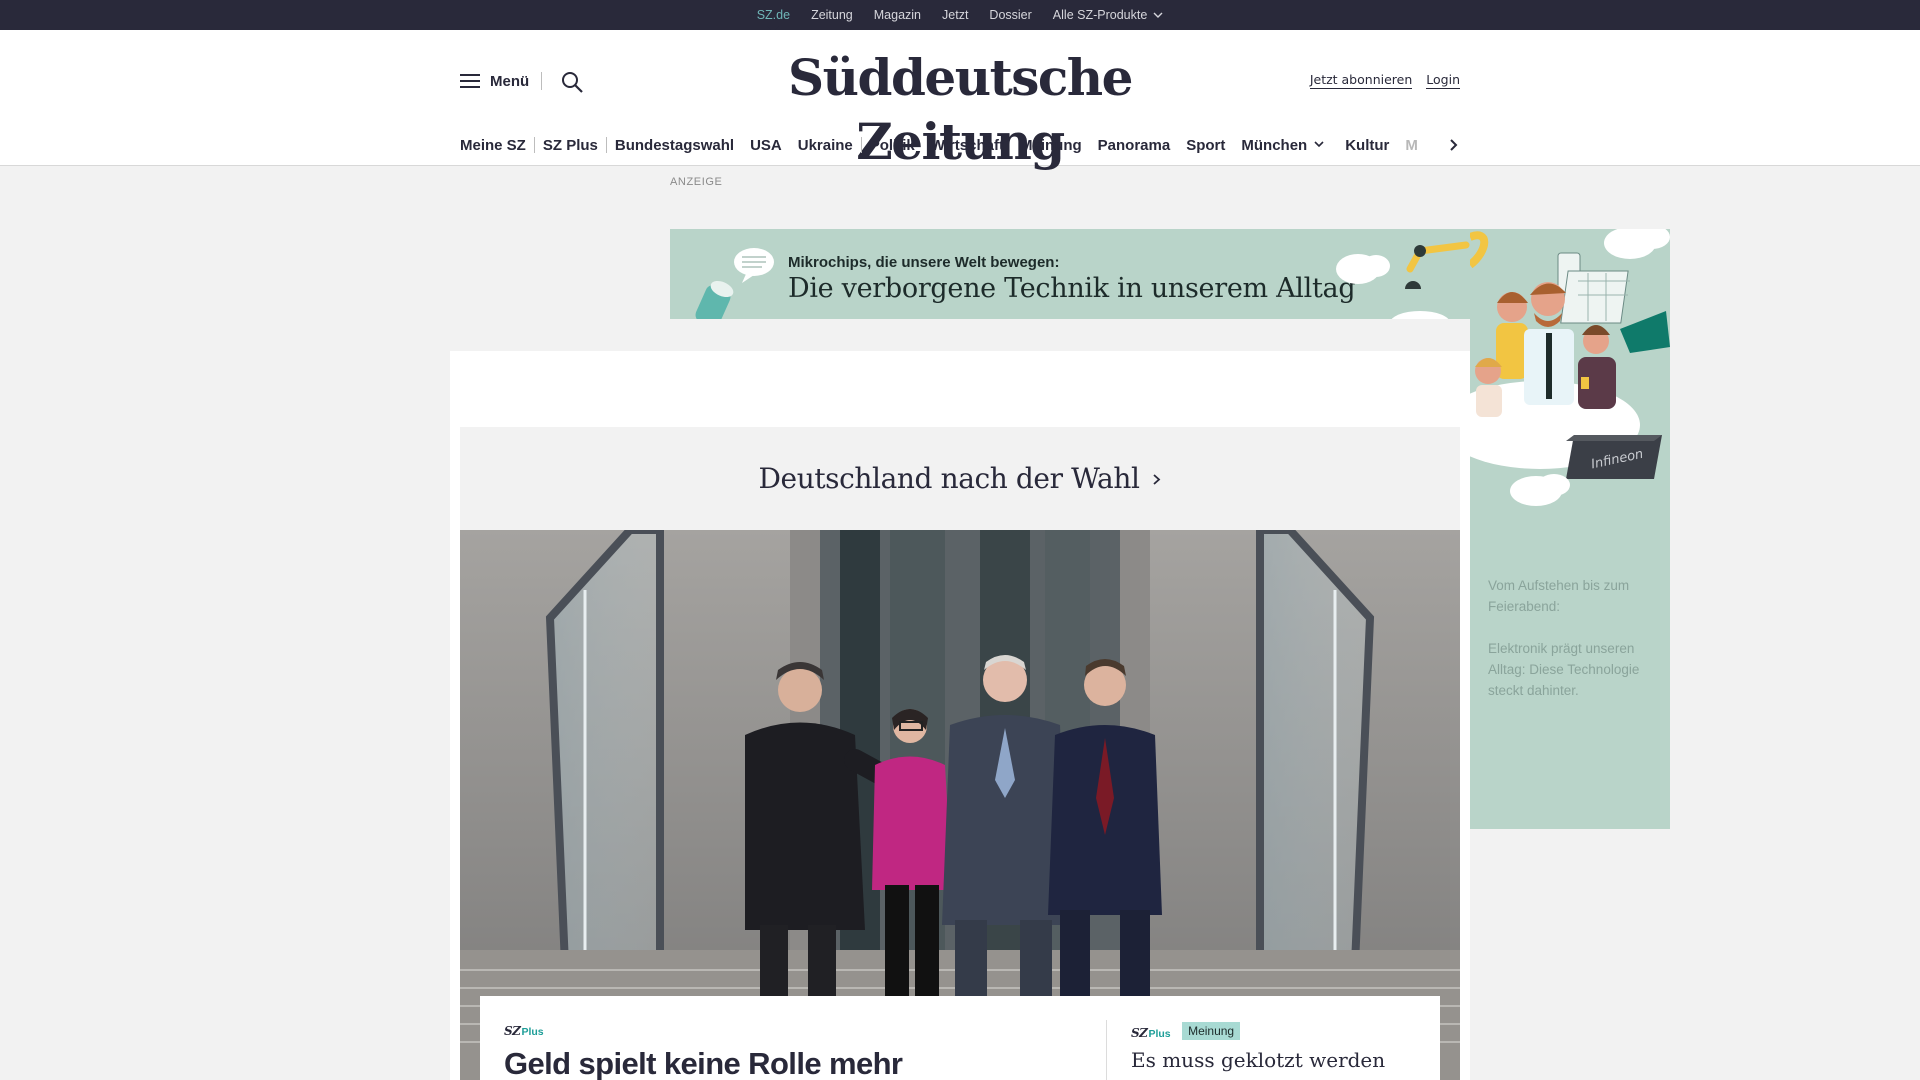 Image resolution: width=1920 pixels, height=1080 pixels. I want to click on login-link: Login, so click(1443, 80).